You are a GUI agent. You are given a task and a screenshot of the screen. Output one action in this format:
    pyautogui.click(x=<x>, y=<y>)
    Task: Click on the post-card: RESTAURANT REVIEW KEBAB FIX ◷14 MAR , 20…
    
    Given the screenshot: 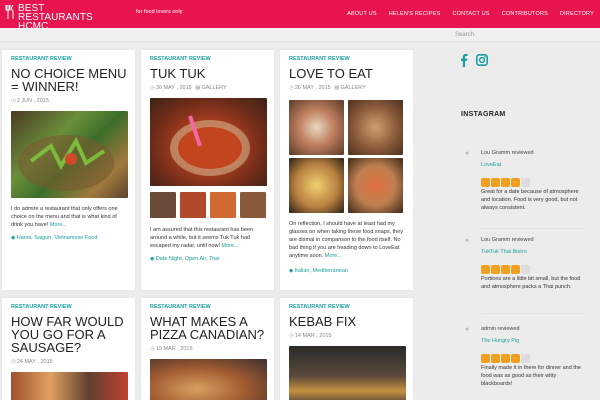 What is the action you would take?
    pyautogui.click(x=346, y=349)
    